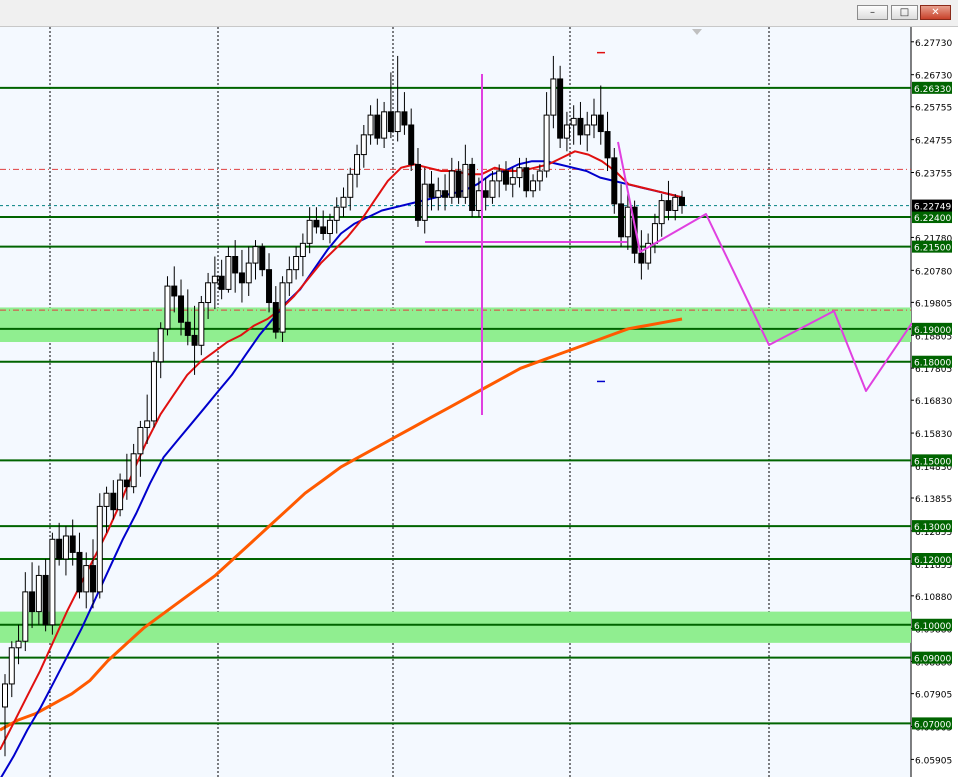 This screenshot has height=777, width=958. Describe the element at coordinates (933, 109) in the screenshot. I see `price-tick-label: 6.25755` at that location.